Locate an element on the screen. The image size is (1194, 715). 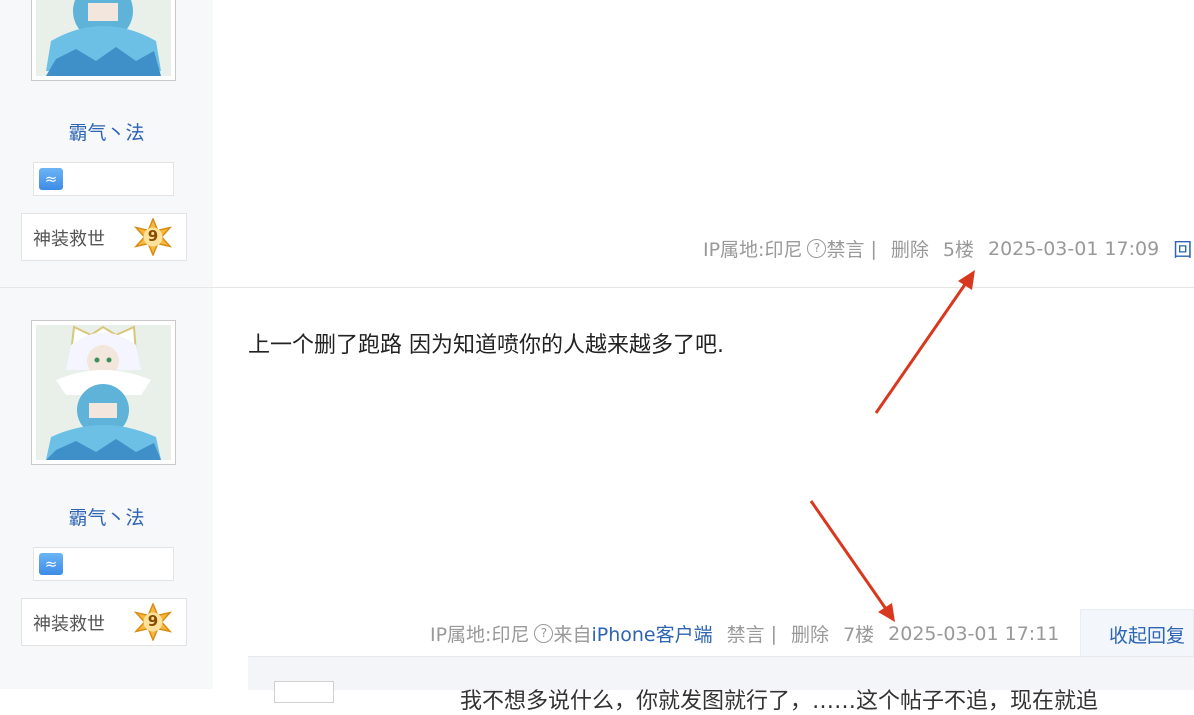
post-tail: IP属地:印尼 ? 禁言 | 删除 5楼 2025-03-01 17:09 回 is located at coordinates (947, 248).